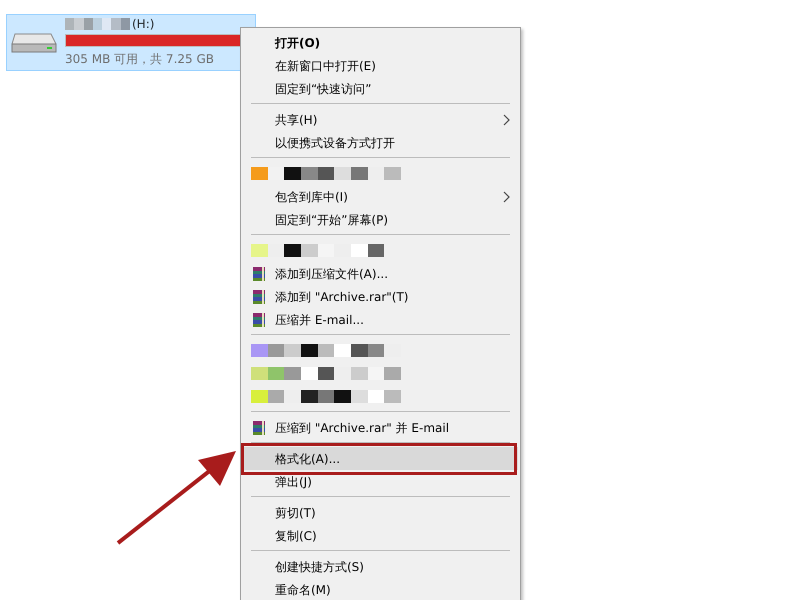 This screenshot has height=600, width=800. I want to click on menu-item: 弹出(J), so click(380, 481).